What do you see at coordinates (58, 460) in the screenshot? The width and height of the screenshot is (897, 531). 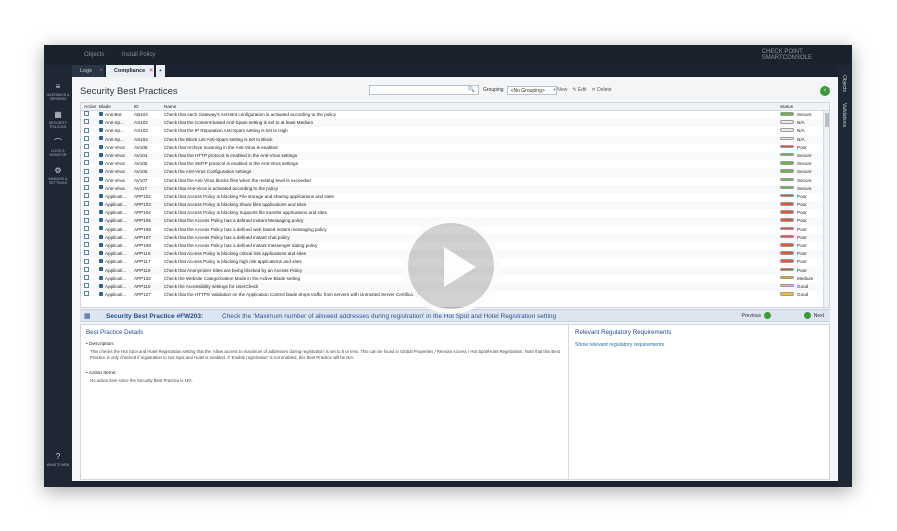 I see `sidebar-item-whats-new: ? WHAT'S NEW` at bounding box center [58, 460].